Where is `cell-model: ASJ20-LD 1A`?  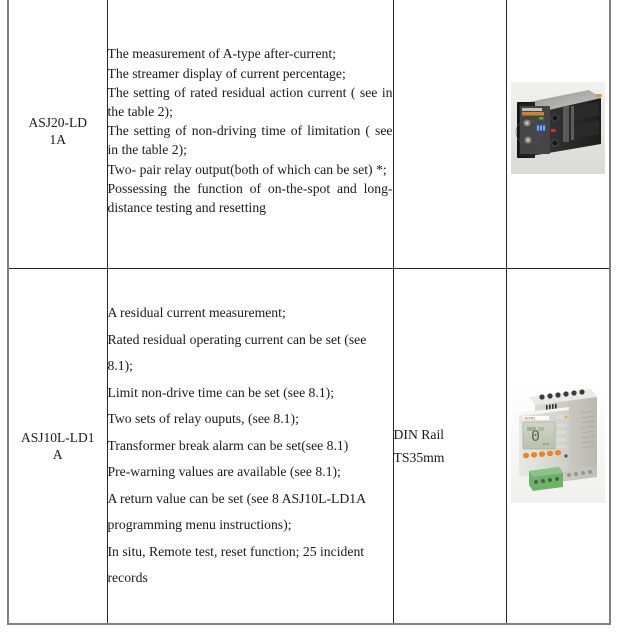 cell-model: ASJ20-LD 1A is located at coordinates (57, 134).